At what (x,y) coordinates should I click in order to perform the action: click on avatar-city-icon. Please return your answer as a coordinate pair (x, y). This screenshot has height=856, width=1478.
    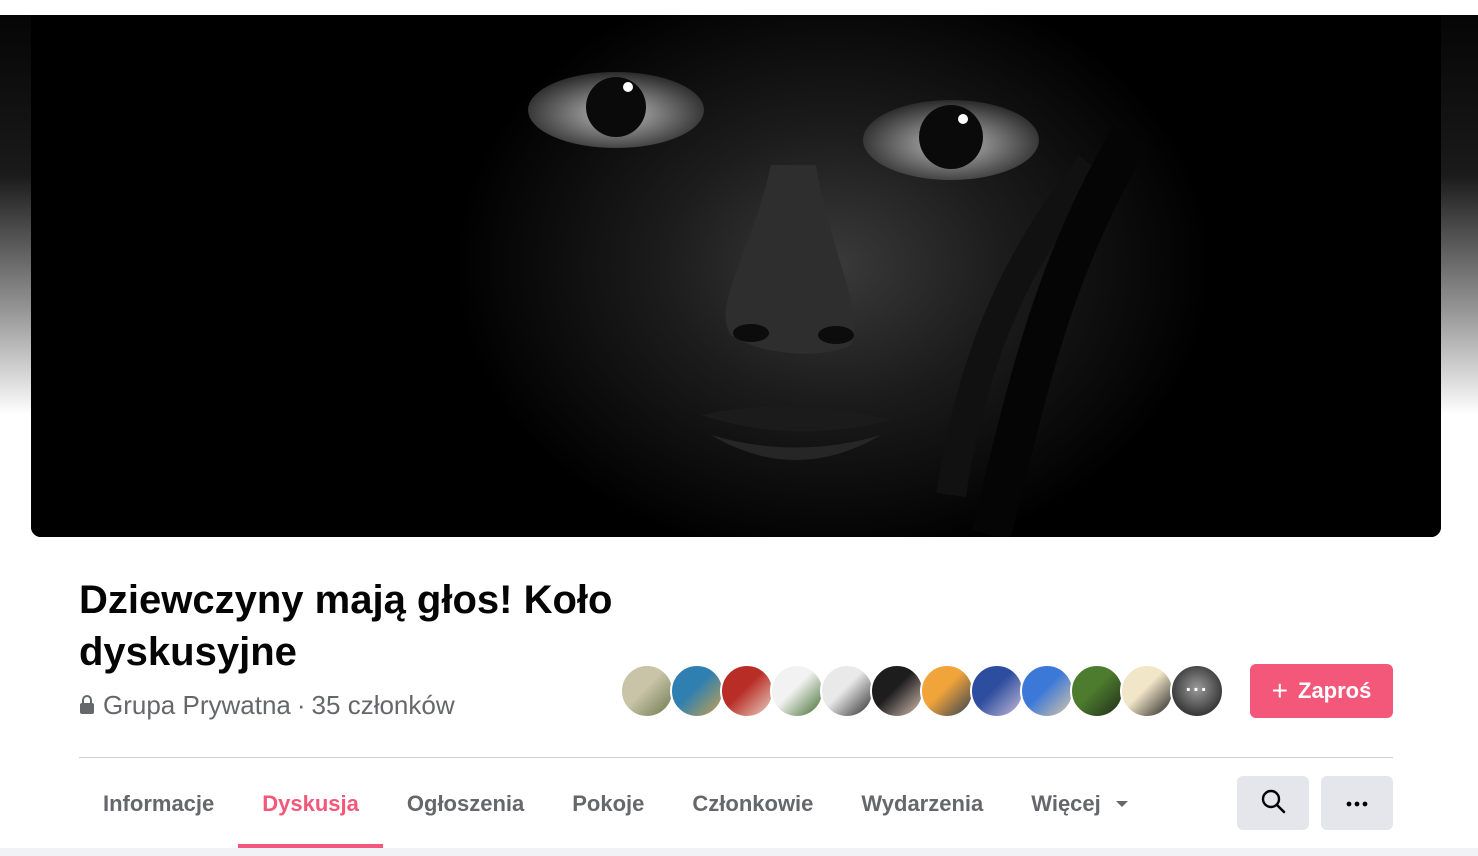
    Looking at the image, I should click on (1047, 691).